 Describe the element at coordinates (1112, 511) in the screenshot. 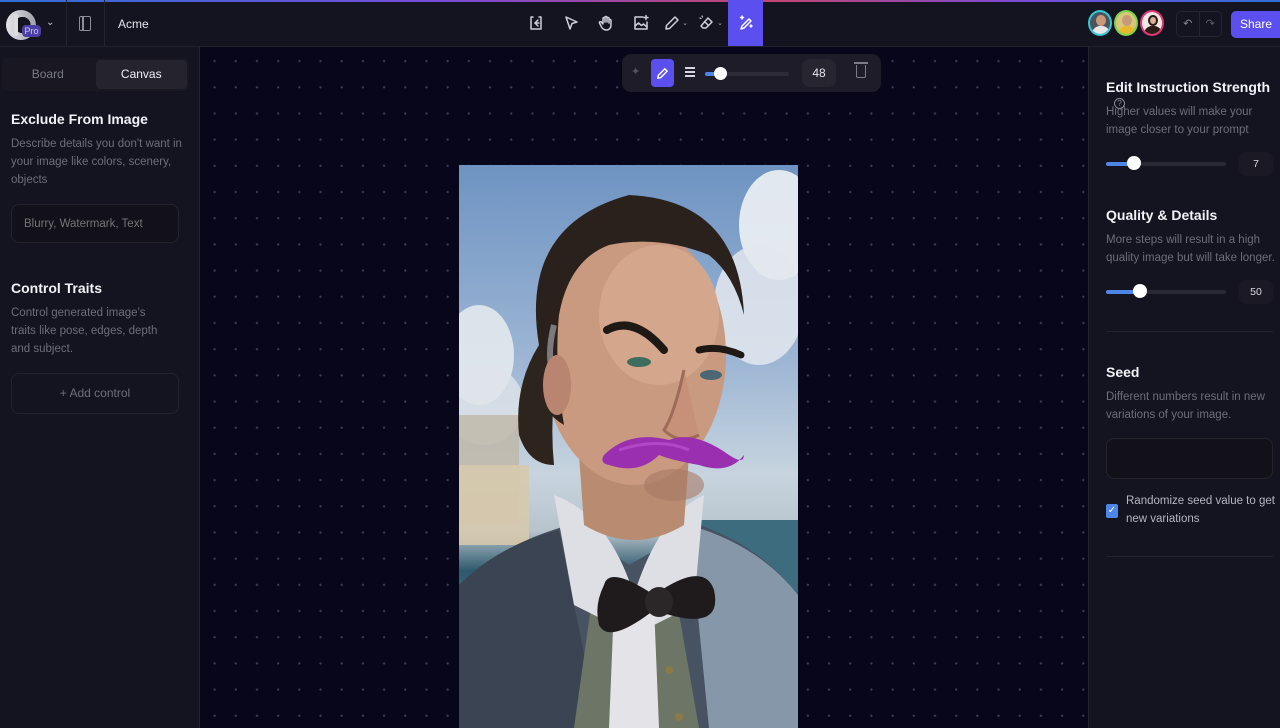

I see `randomize-seed-checkbox: ✓` at that location.